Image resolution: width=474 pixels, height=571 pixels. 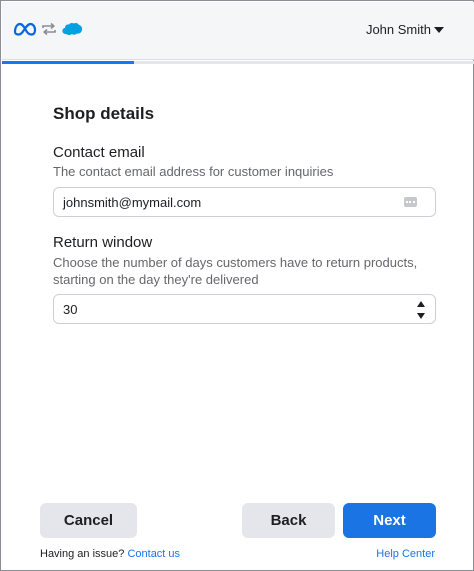 I want to click on return-window-label: Return window, so click(x=103, y=242).